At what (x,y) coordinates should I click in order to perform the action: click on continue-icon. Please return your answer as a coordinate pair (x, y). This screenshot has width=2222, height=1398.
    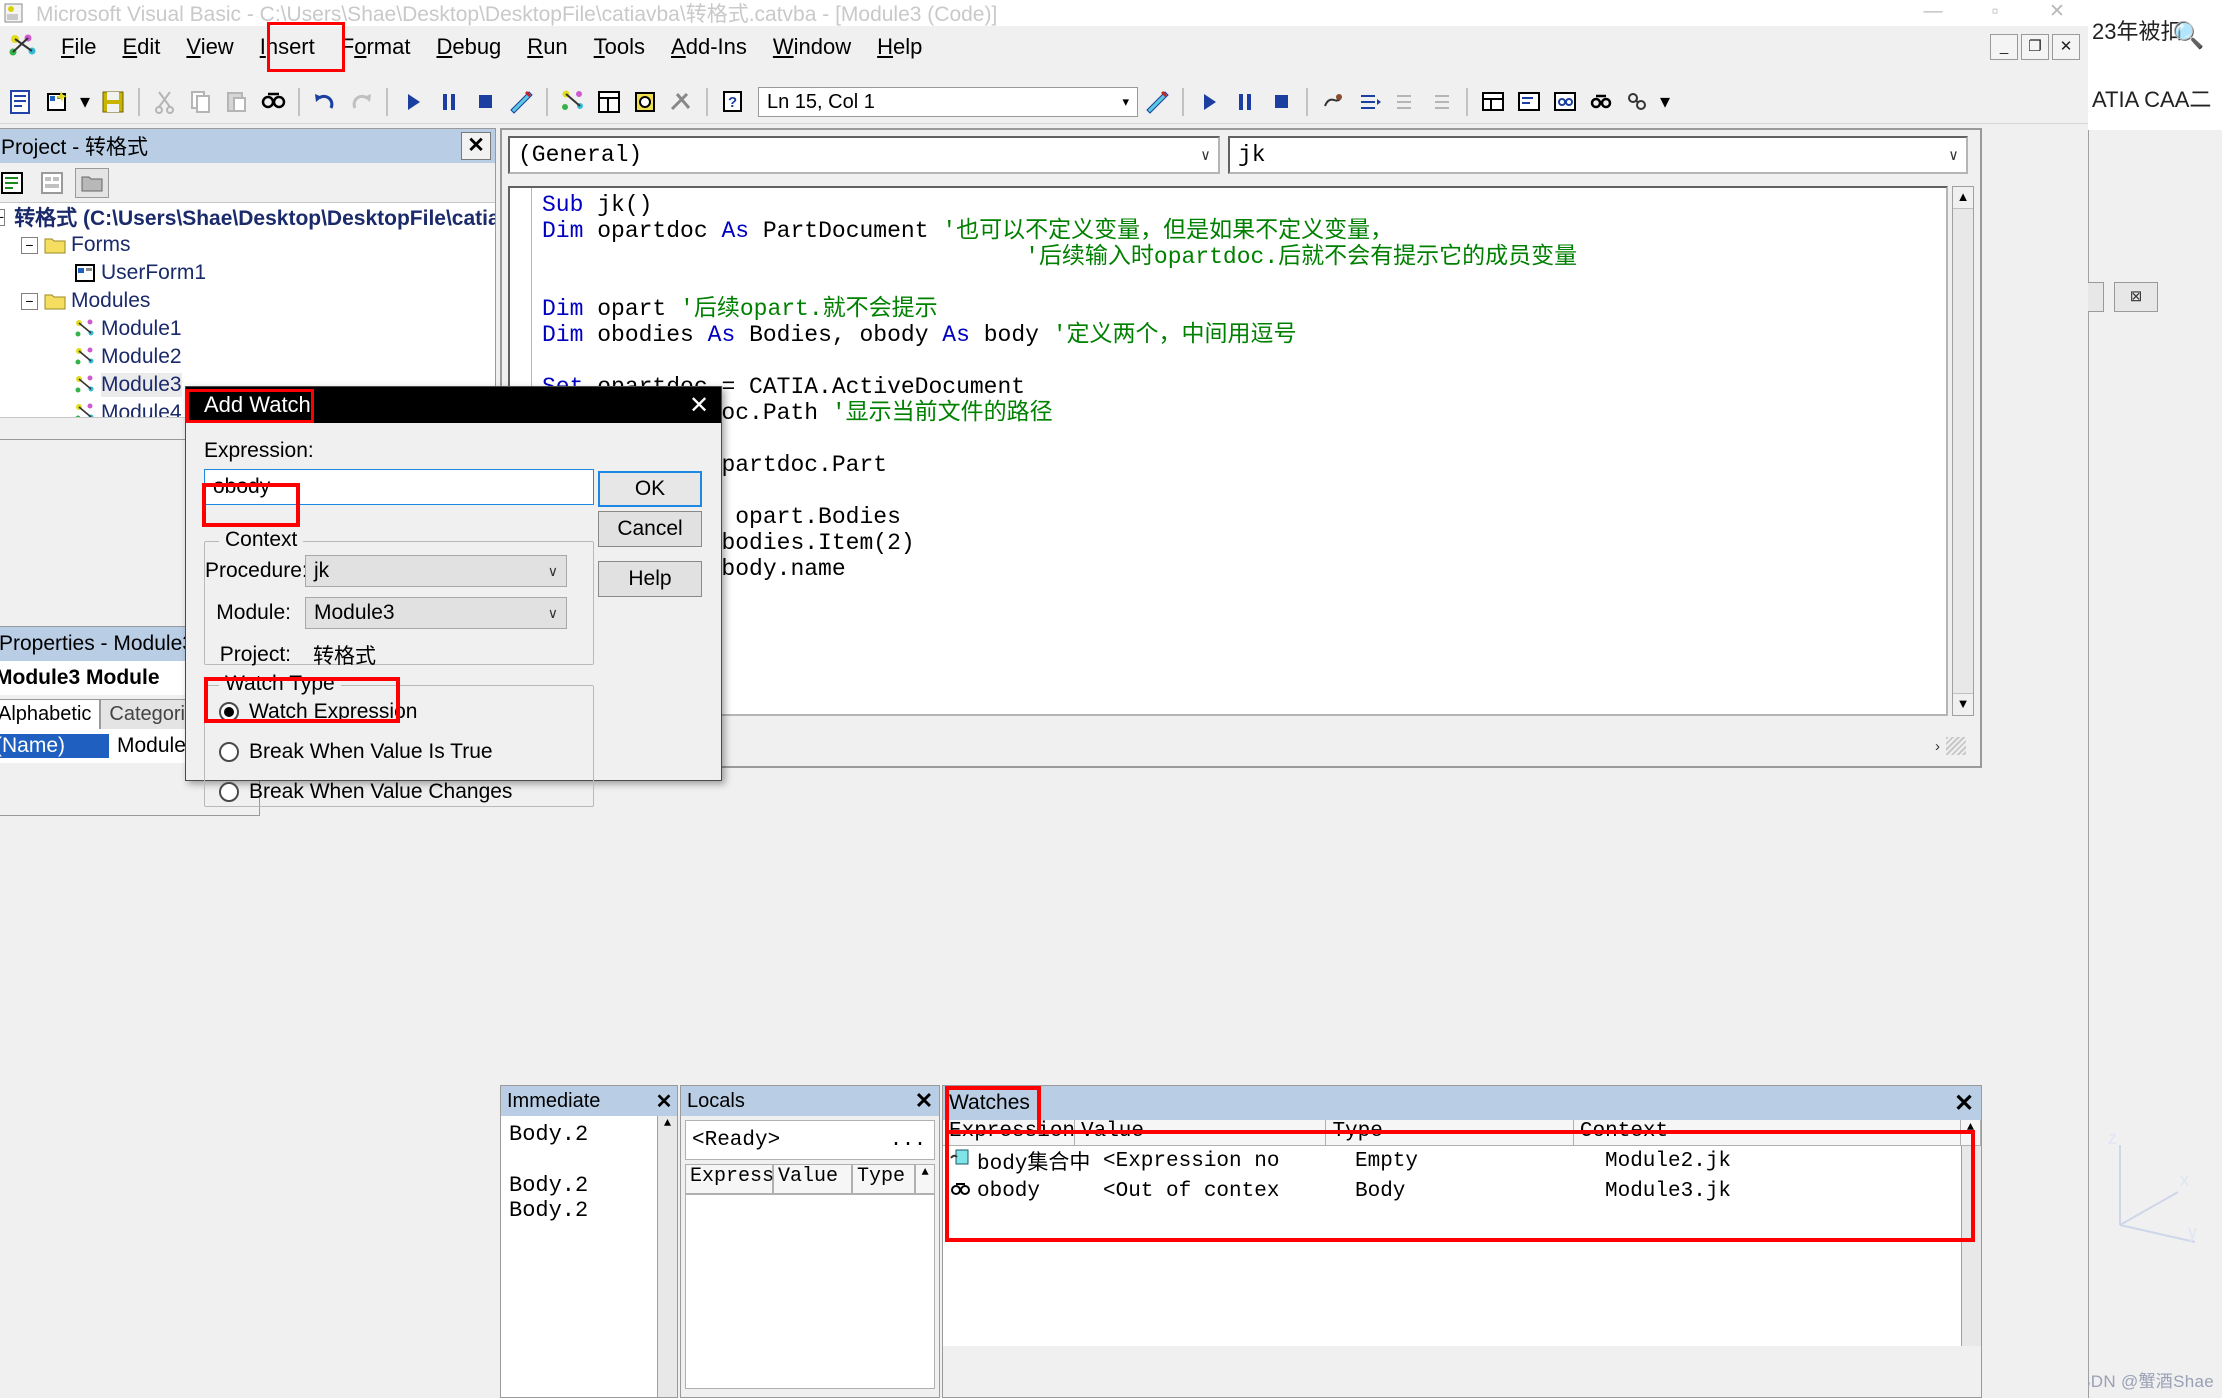
    Looking at the image, I should click on (1209, 102).